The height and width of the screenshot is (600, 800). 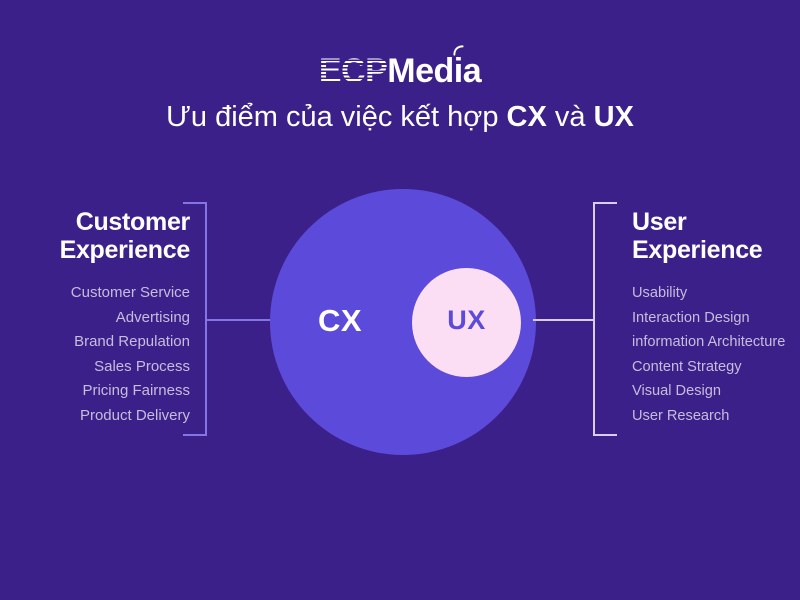 I want to click on user-experience-title: User Experience, so click(x=716, y=236).